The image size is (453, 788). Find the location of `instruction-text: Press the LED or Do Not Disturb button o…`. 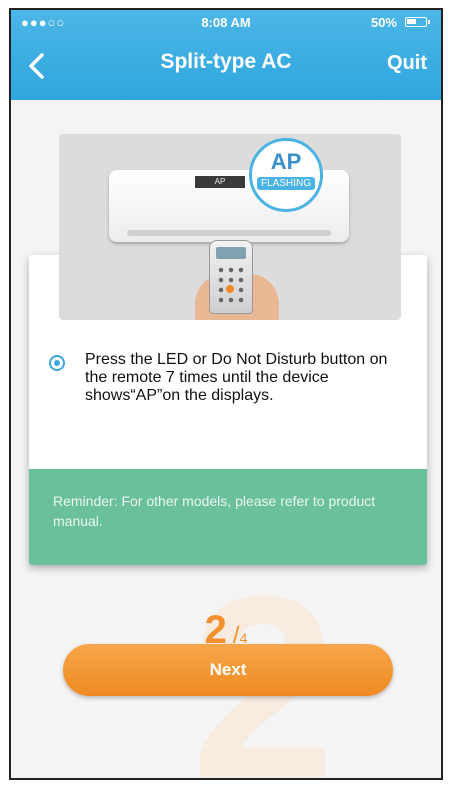

instruction-text: Press the LED or Do Not Disturb button o… is located at coordinates (236, 377).